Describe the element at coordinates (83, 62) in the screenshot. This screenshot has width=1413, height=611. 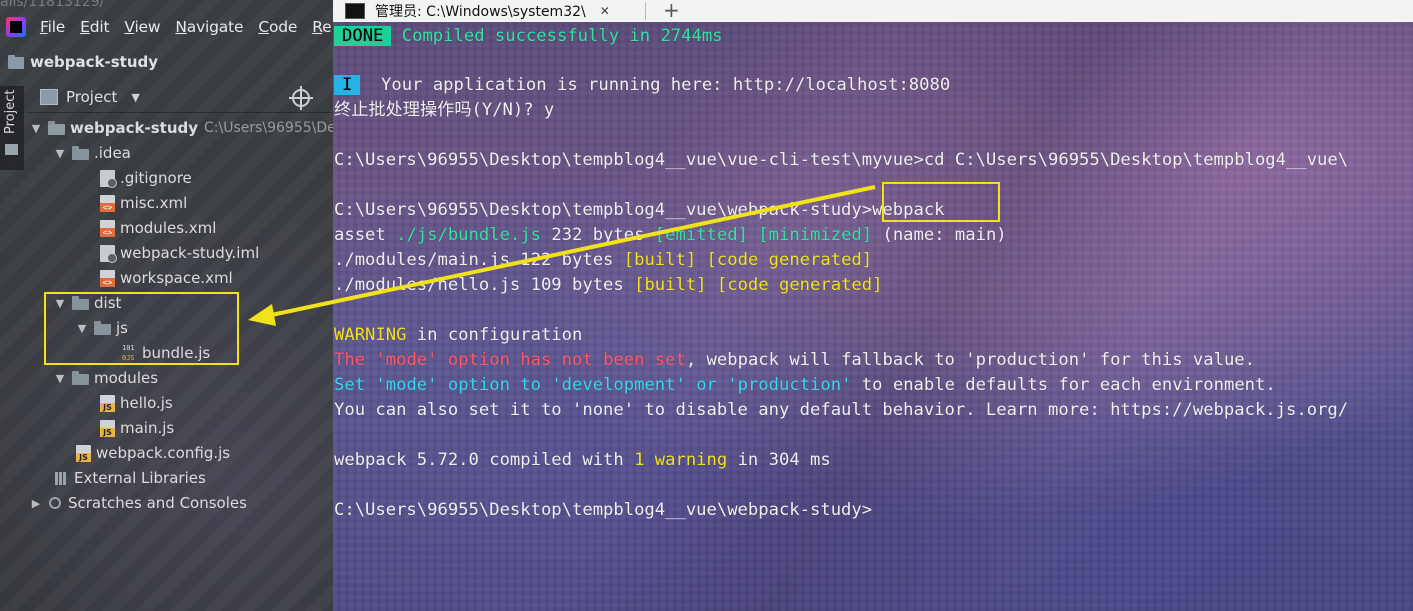
I see `project-title: webpack-study` at that location.